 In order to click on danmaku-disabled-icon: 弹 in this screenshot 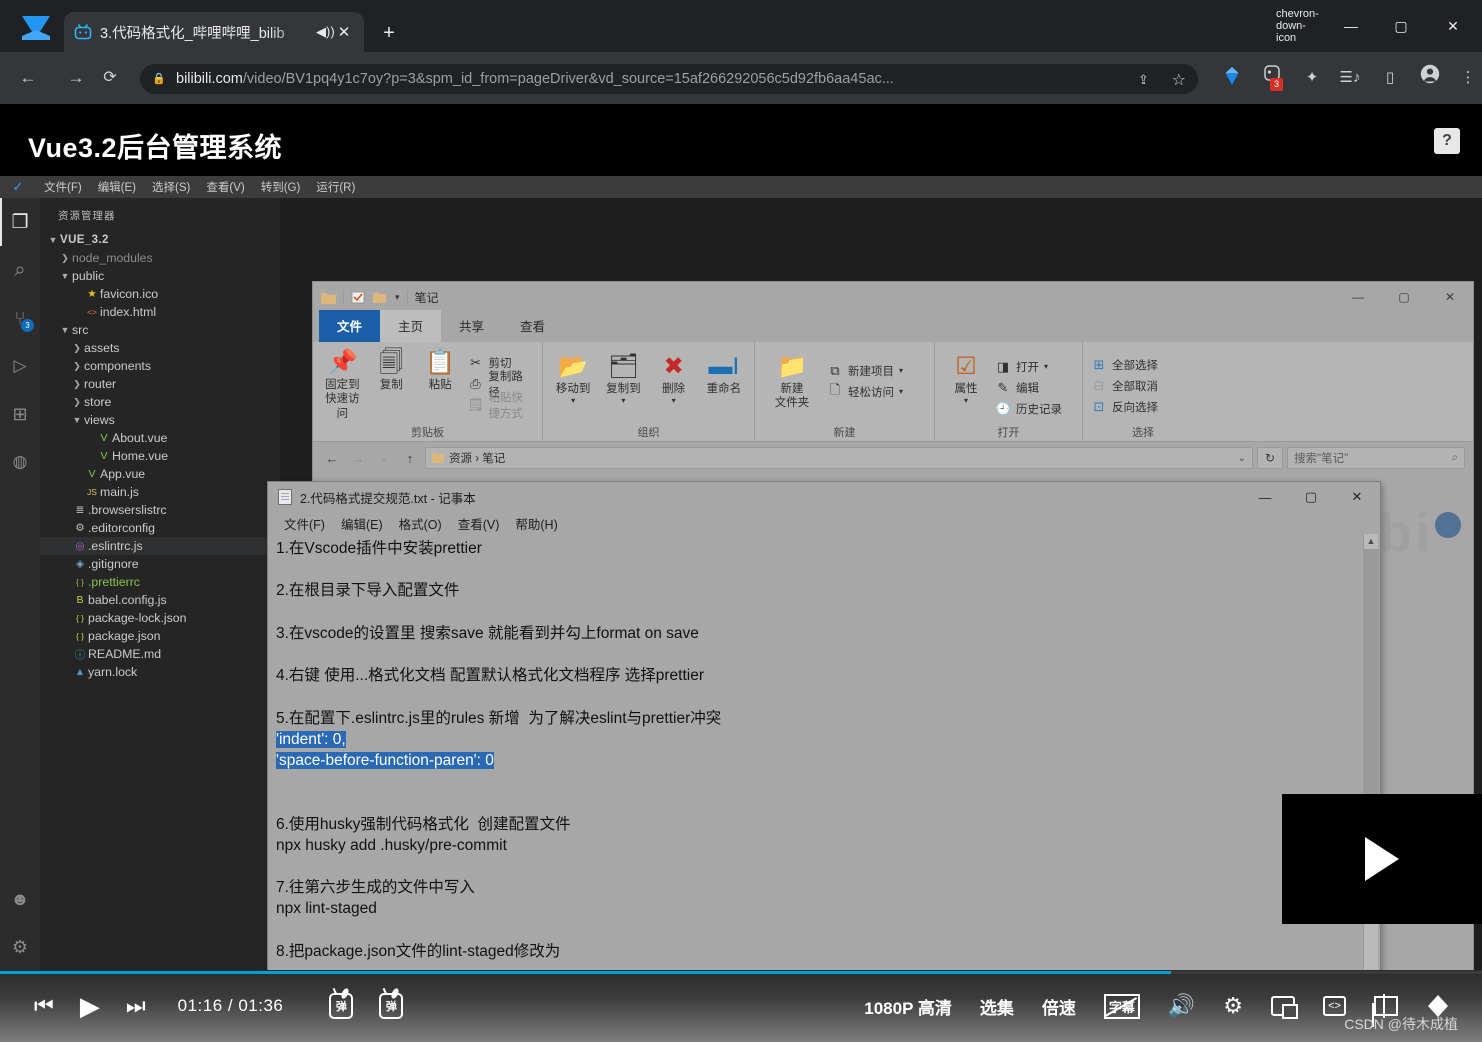, I will do `click(341, 1006)`.